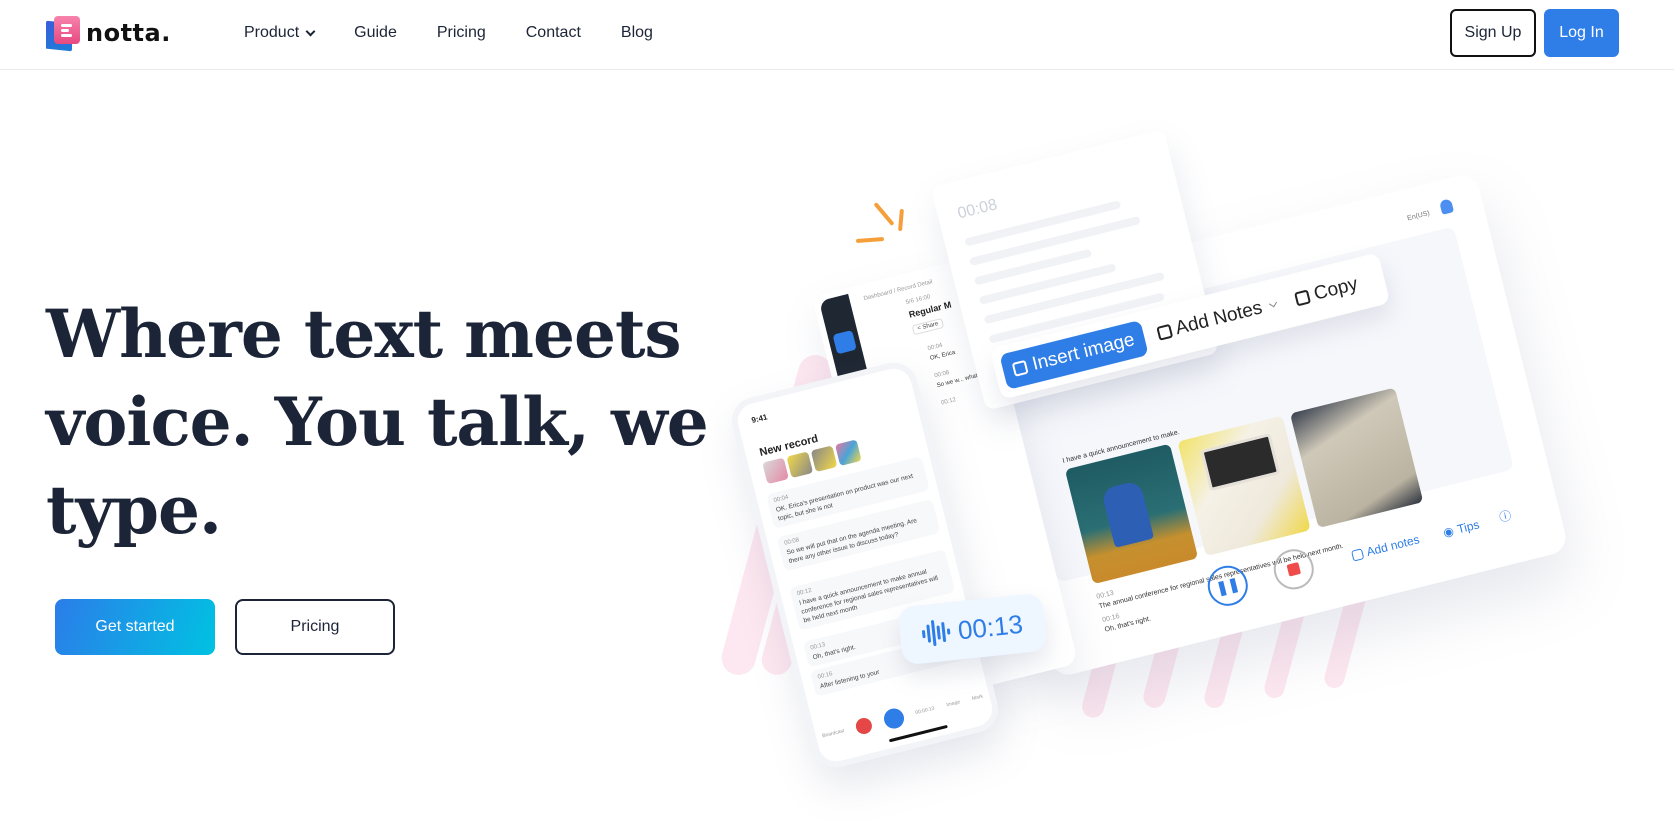 This screenshot has width=1674, height=834. I want to click on mark-control: Mark, so click(977, 697).